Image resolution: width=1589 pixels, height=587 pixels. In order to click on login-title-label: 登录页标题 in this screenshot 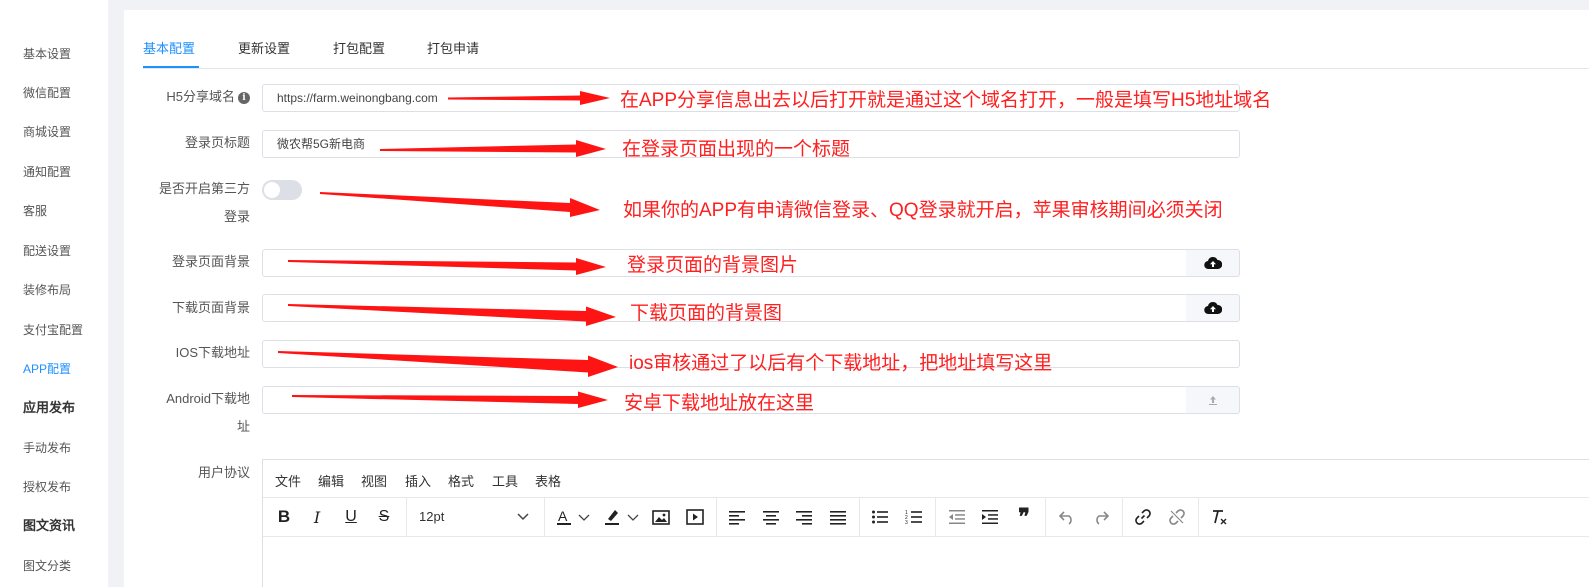, I will do `click(217, 142)`.